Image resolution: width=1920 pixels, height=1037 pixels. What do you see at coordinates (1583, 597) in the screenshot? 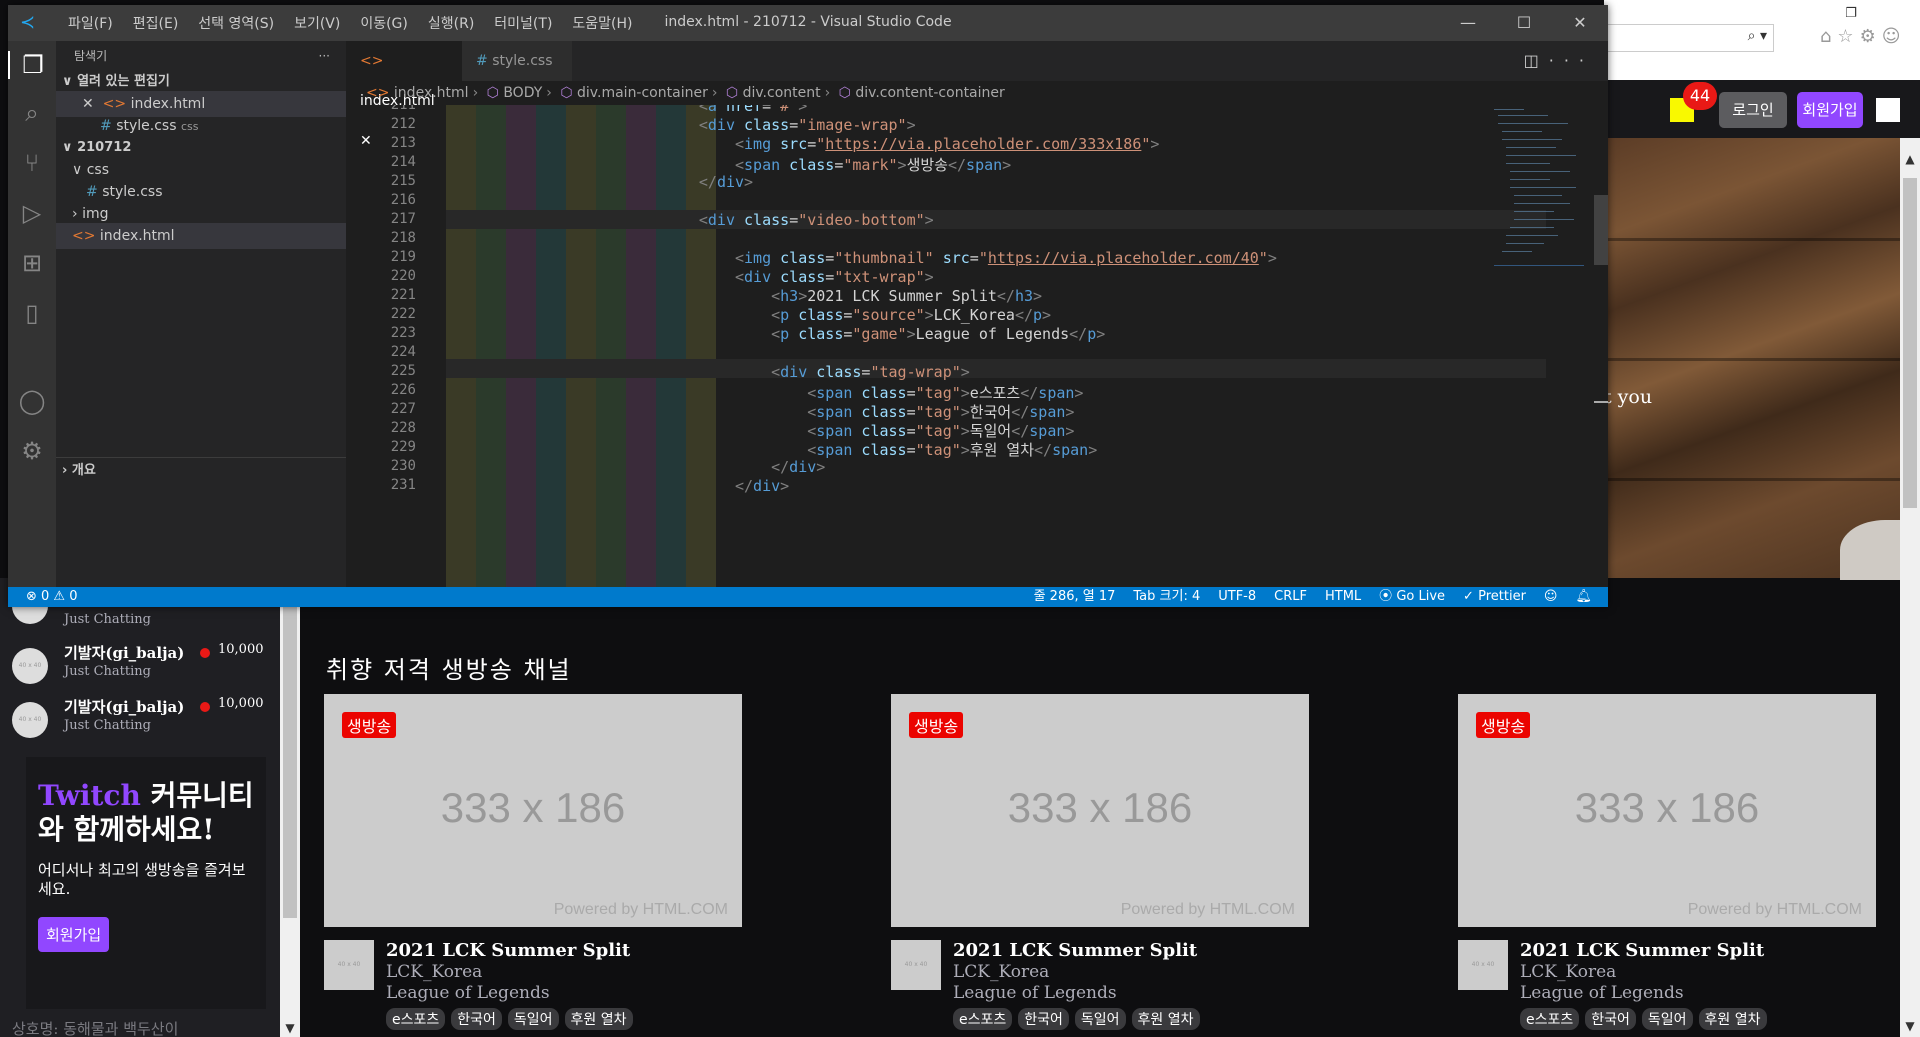
I see `notifications-bell-icon: 🔔︎` at bounding box center [1583, 597].